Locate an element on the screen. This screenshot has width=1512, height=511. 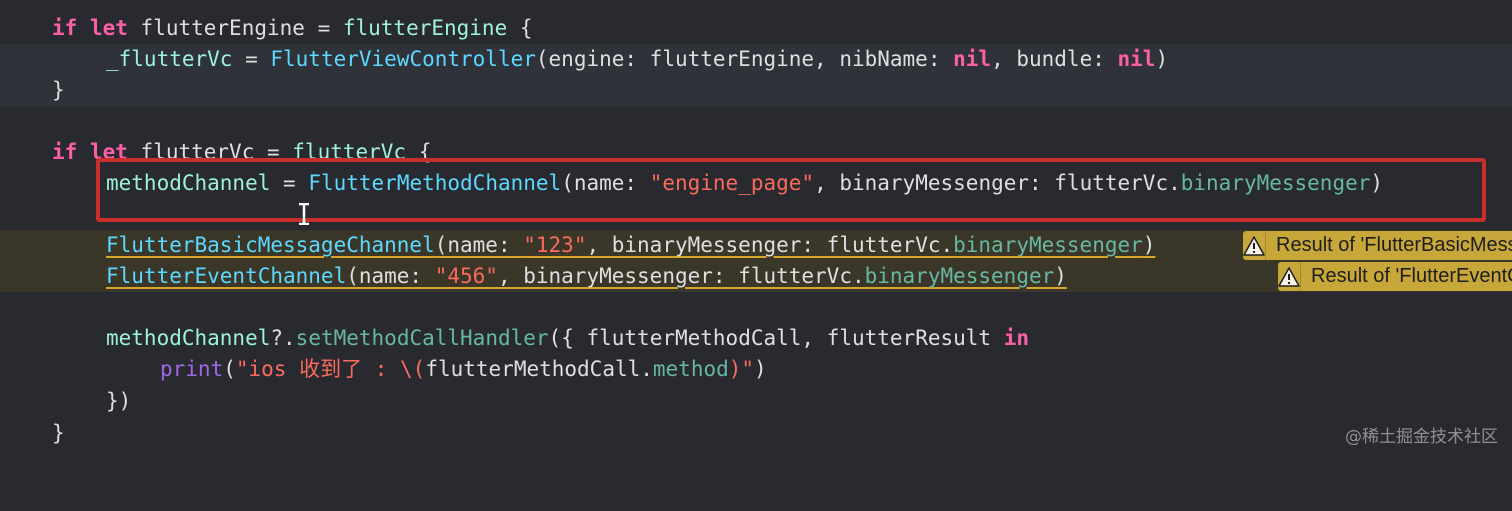
type-name: FlutterBasicMessageChannel is located at coordinates (270, 245).